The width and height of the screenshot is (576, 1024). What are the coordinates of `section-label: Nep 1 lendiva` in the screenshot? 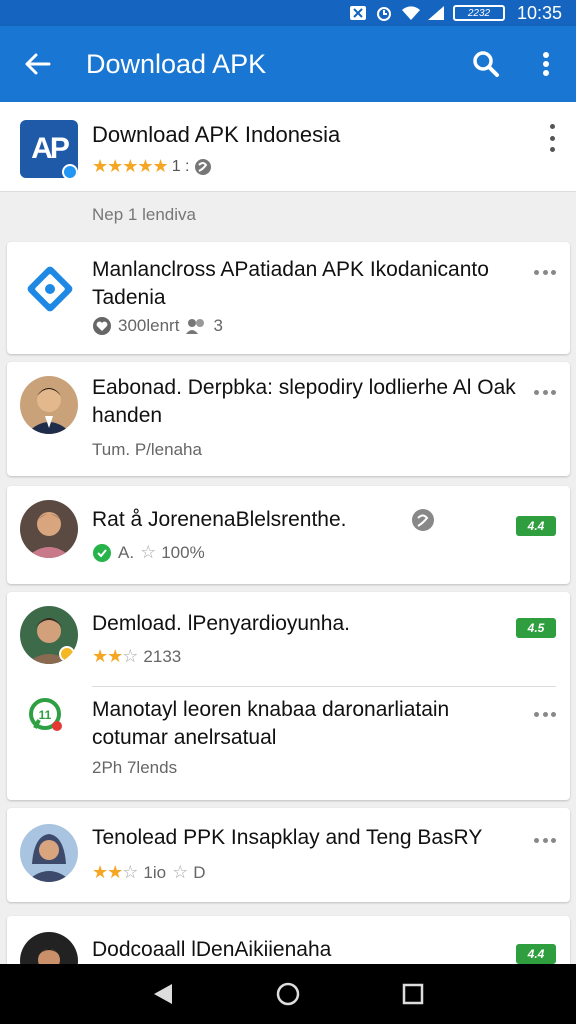 It's located at (144, 214).